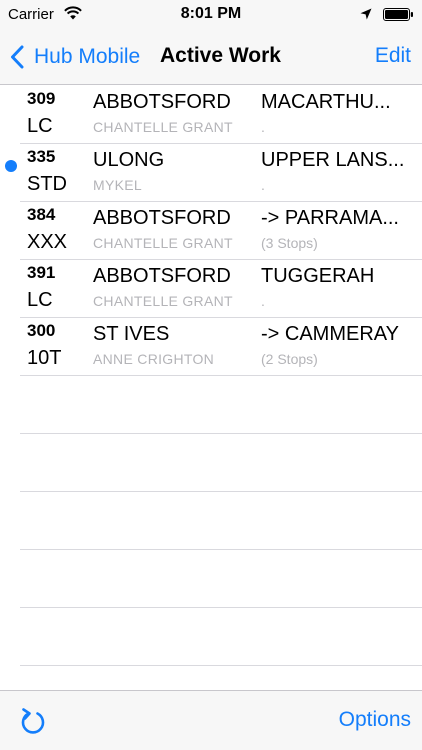  I want to click on unread-dot-icon, so click(11, 166).